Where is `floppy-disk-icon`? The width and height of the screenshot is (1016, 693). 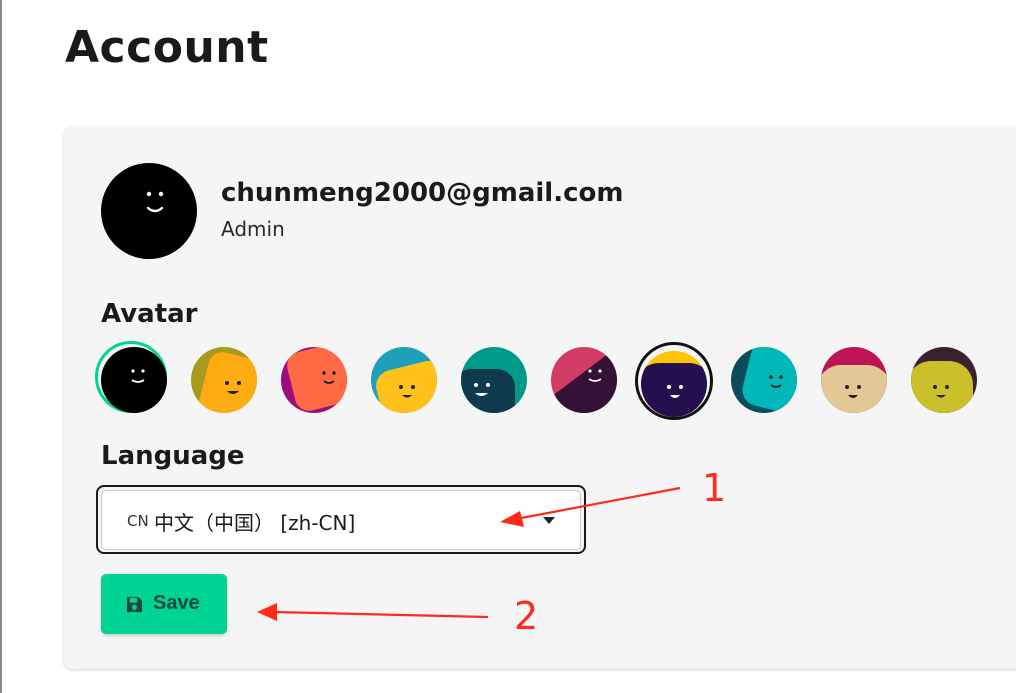 floppy-disk-icon is located at coordinates (134, 604).